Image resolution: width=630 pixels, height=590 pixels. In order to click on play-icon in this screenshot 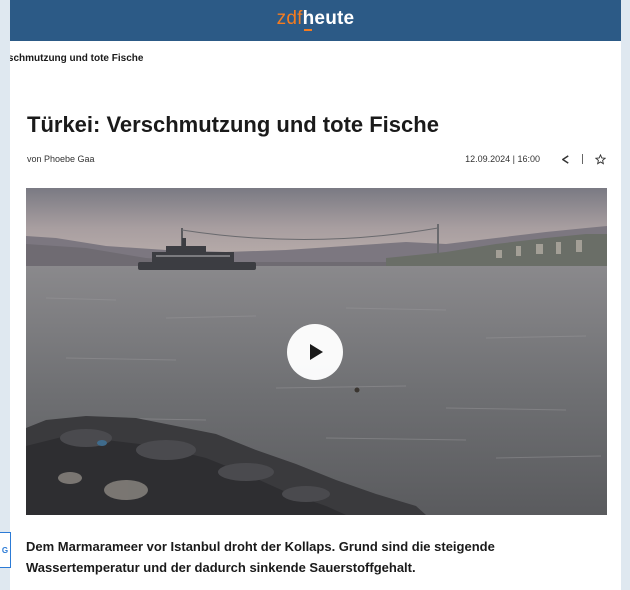, I will do `click(316, 352)`.